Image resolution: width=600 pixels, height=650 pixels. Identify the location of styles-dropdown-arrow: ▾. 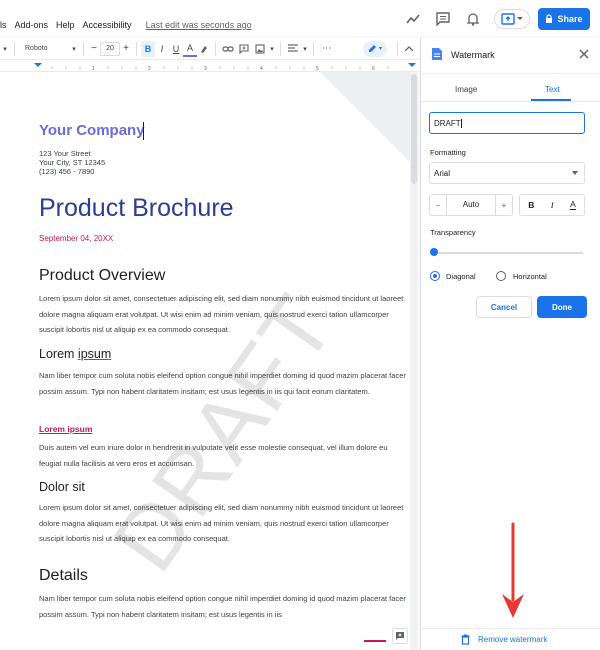
(5, 49).